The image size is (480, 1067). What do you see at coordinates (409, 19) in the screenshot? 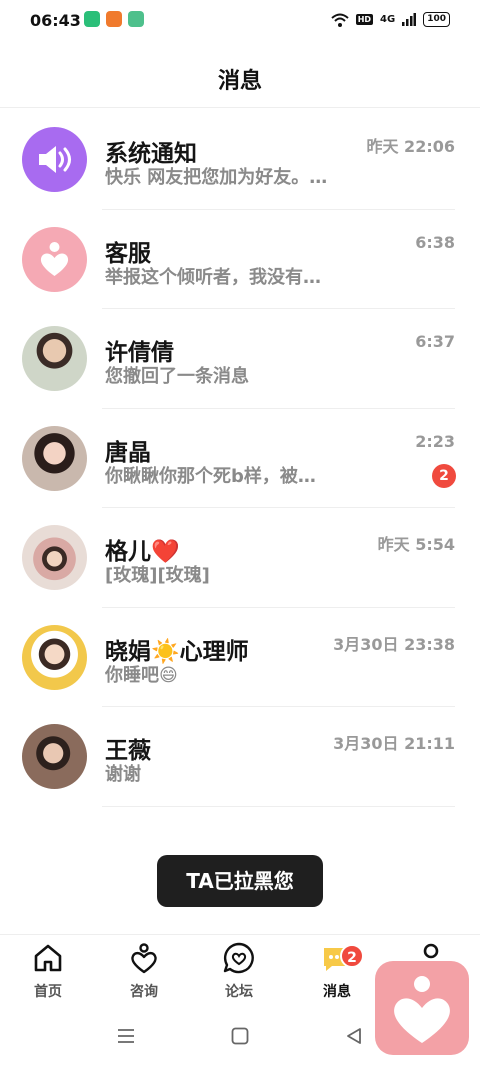
I see `signal-icon` at bounding box center [409, 19].